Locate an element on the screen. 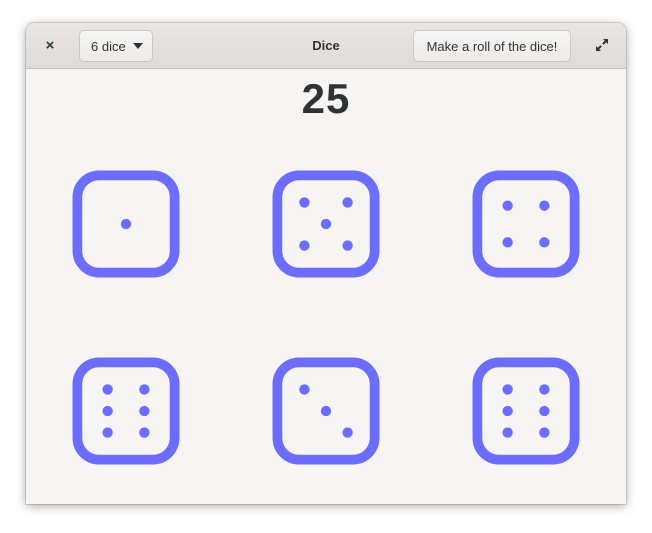  maximize-icon is located at coordinates (602, 45).